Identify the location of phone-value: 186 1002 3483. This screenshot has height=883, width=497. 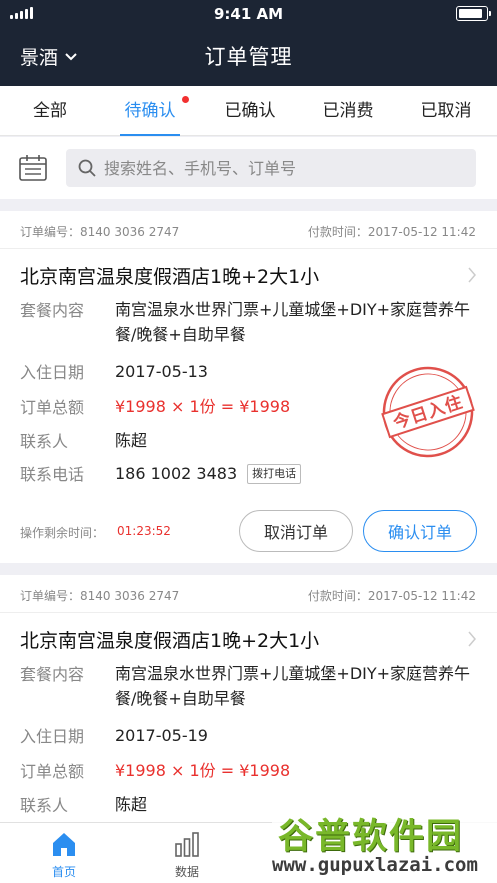
(176, 473).